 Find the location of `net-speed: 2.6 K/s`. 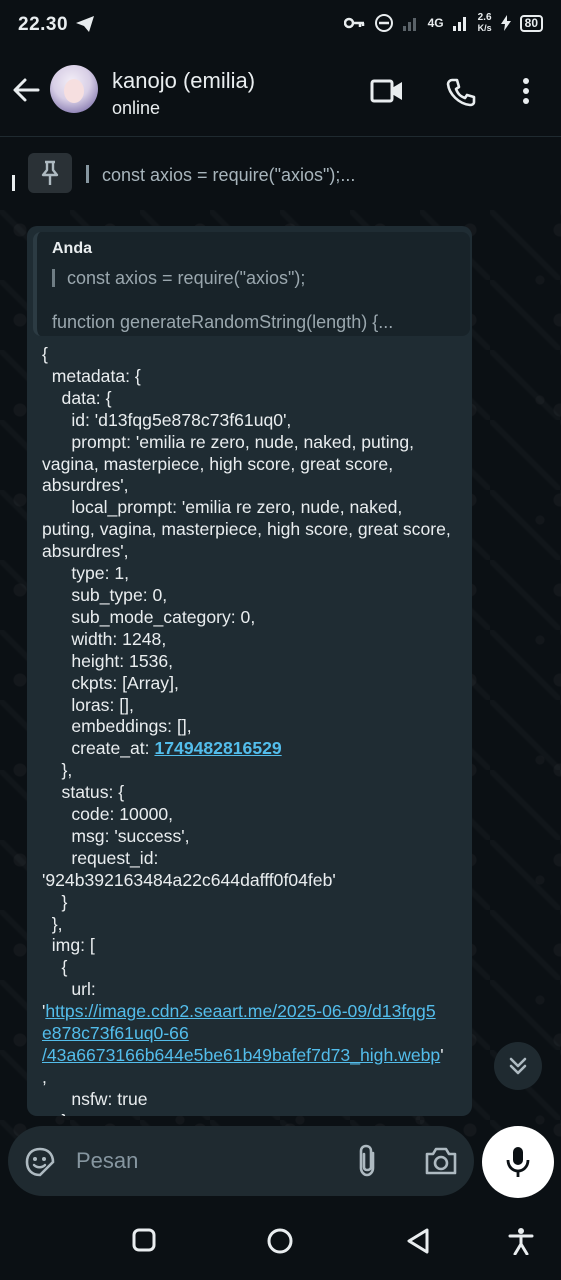

net-speed: 2.6 K/s is located at coordinates (484, 23).